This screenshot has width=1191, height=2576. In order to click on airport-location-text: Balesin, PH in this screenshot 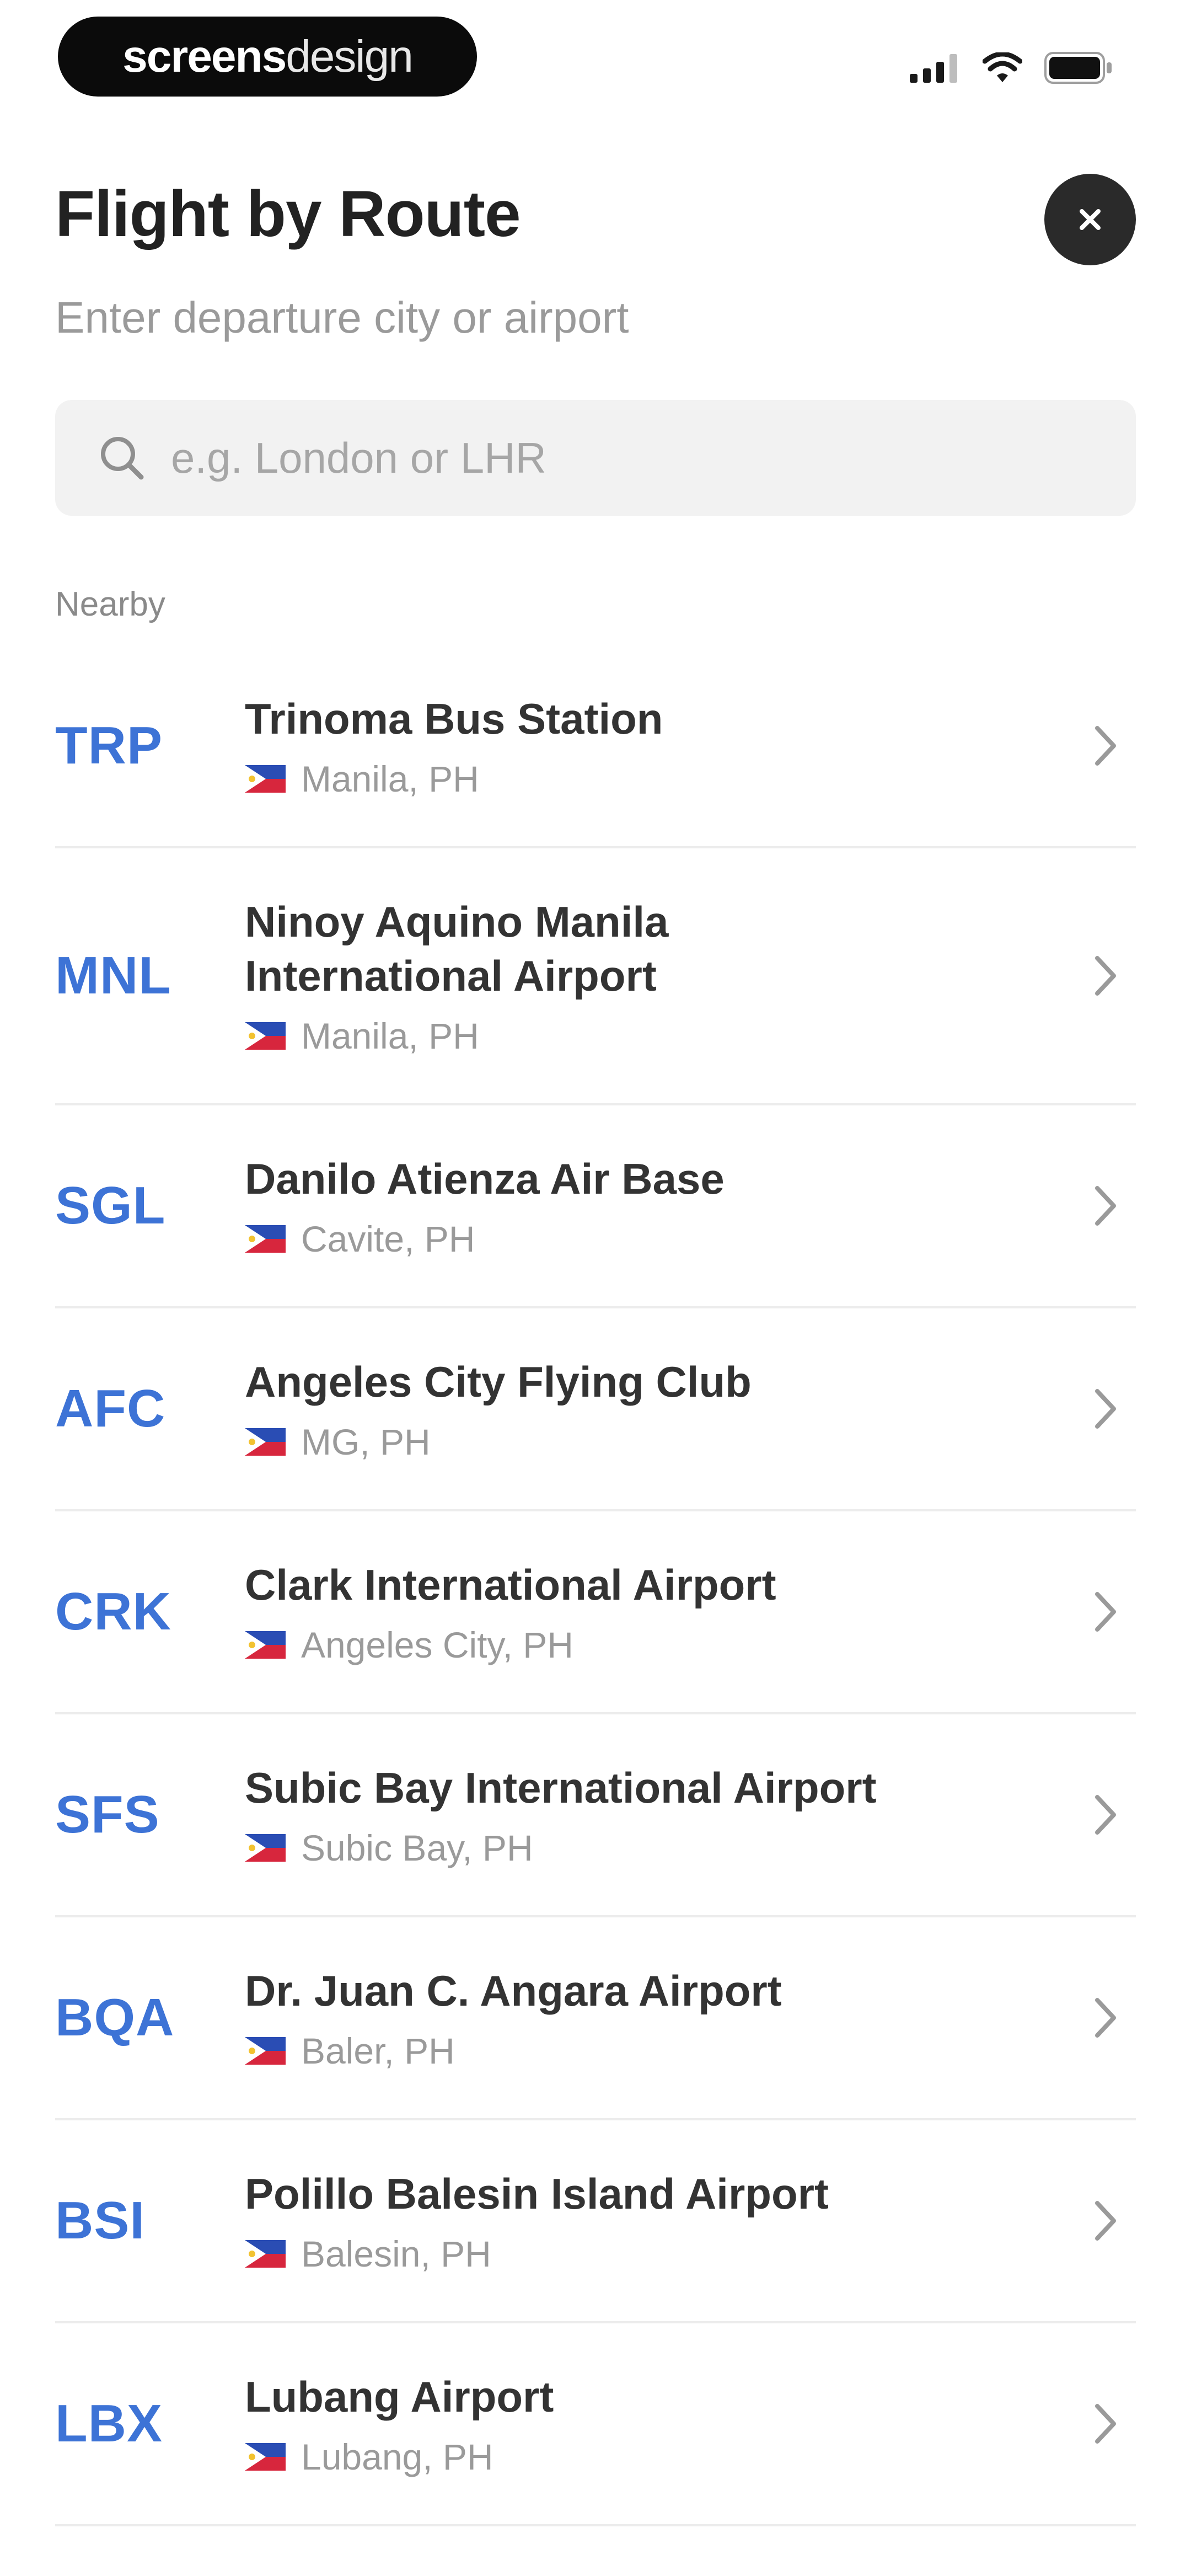, I will do `click(396, 2253)`.